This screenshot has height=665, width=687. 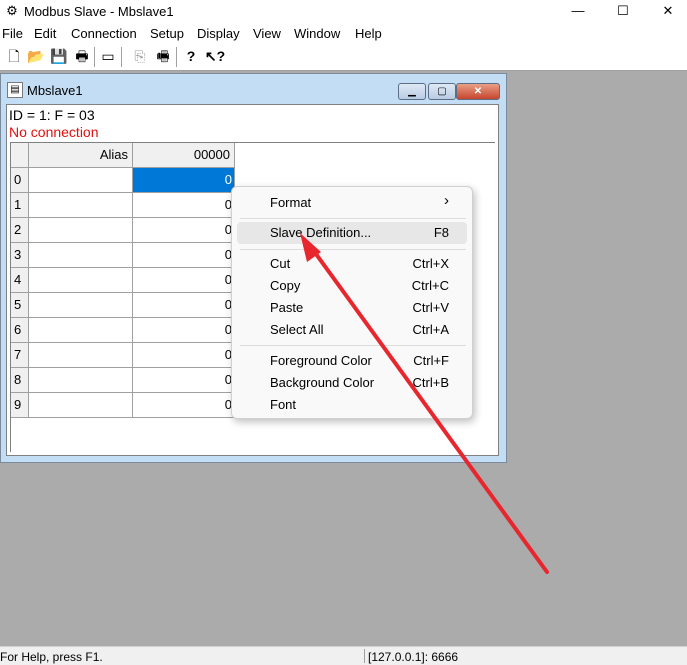 I want to click on window-title: Modbus Slave - Mbslave1, so click(x=99, y=11).